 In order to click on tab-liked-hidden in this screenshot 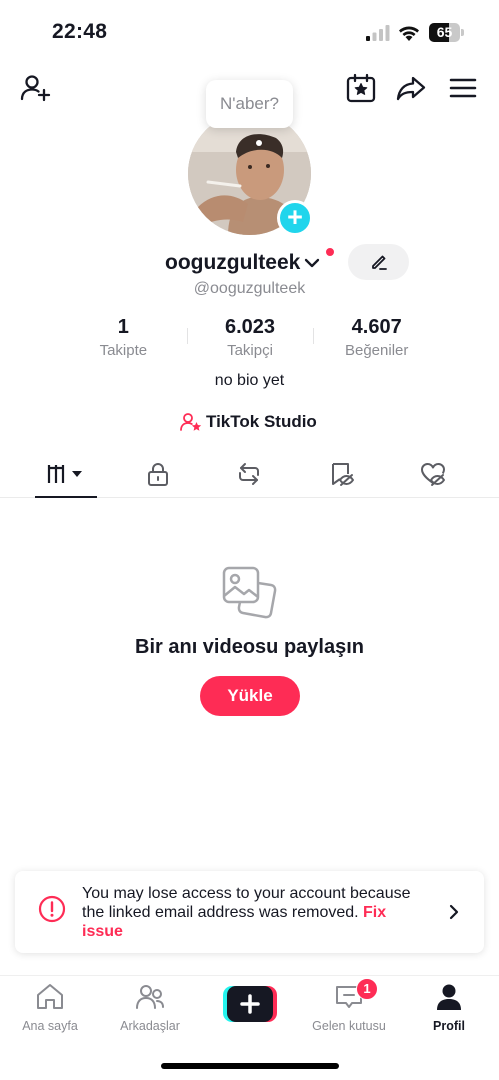, I will do `click(433, 474)`.